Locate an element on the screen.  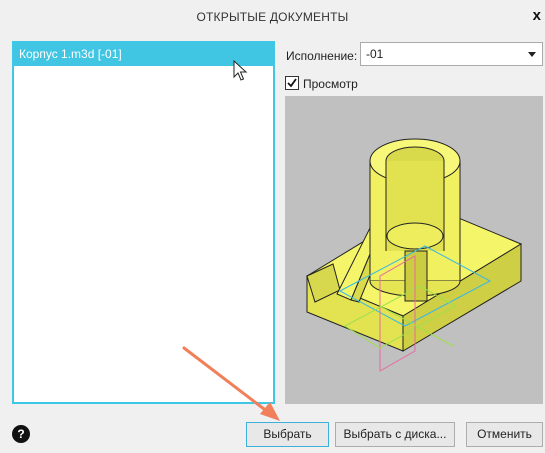
preview-checkbox is located at coordinates (292, 83).